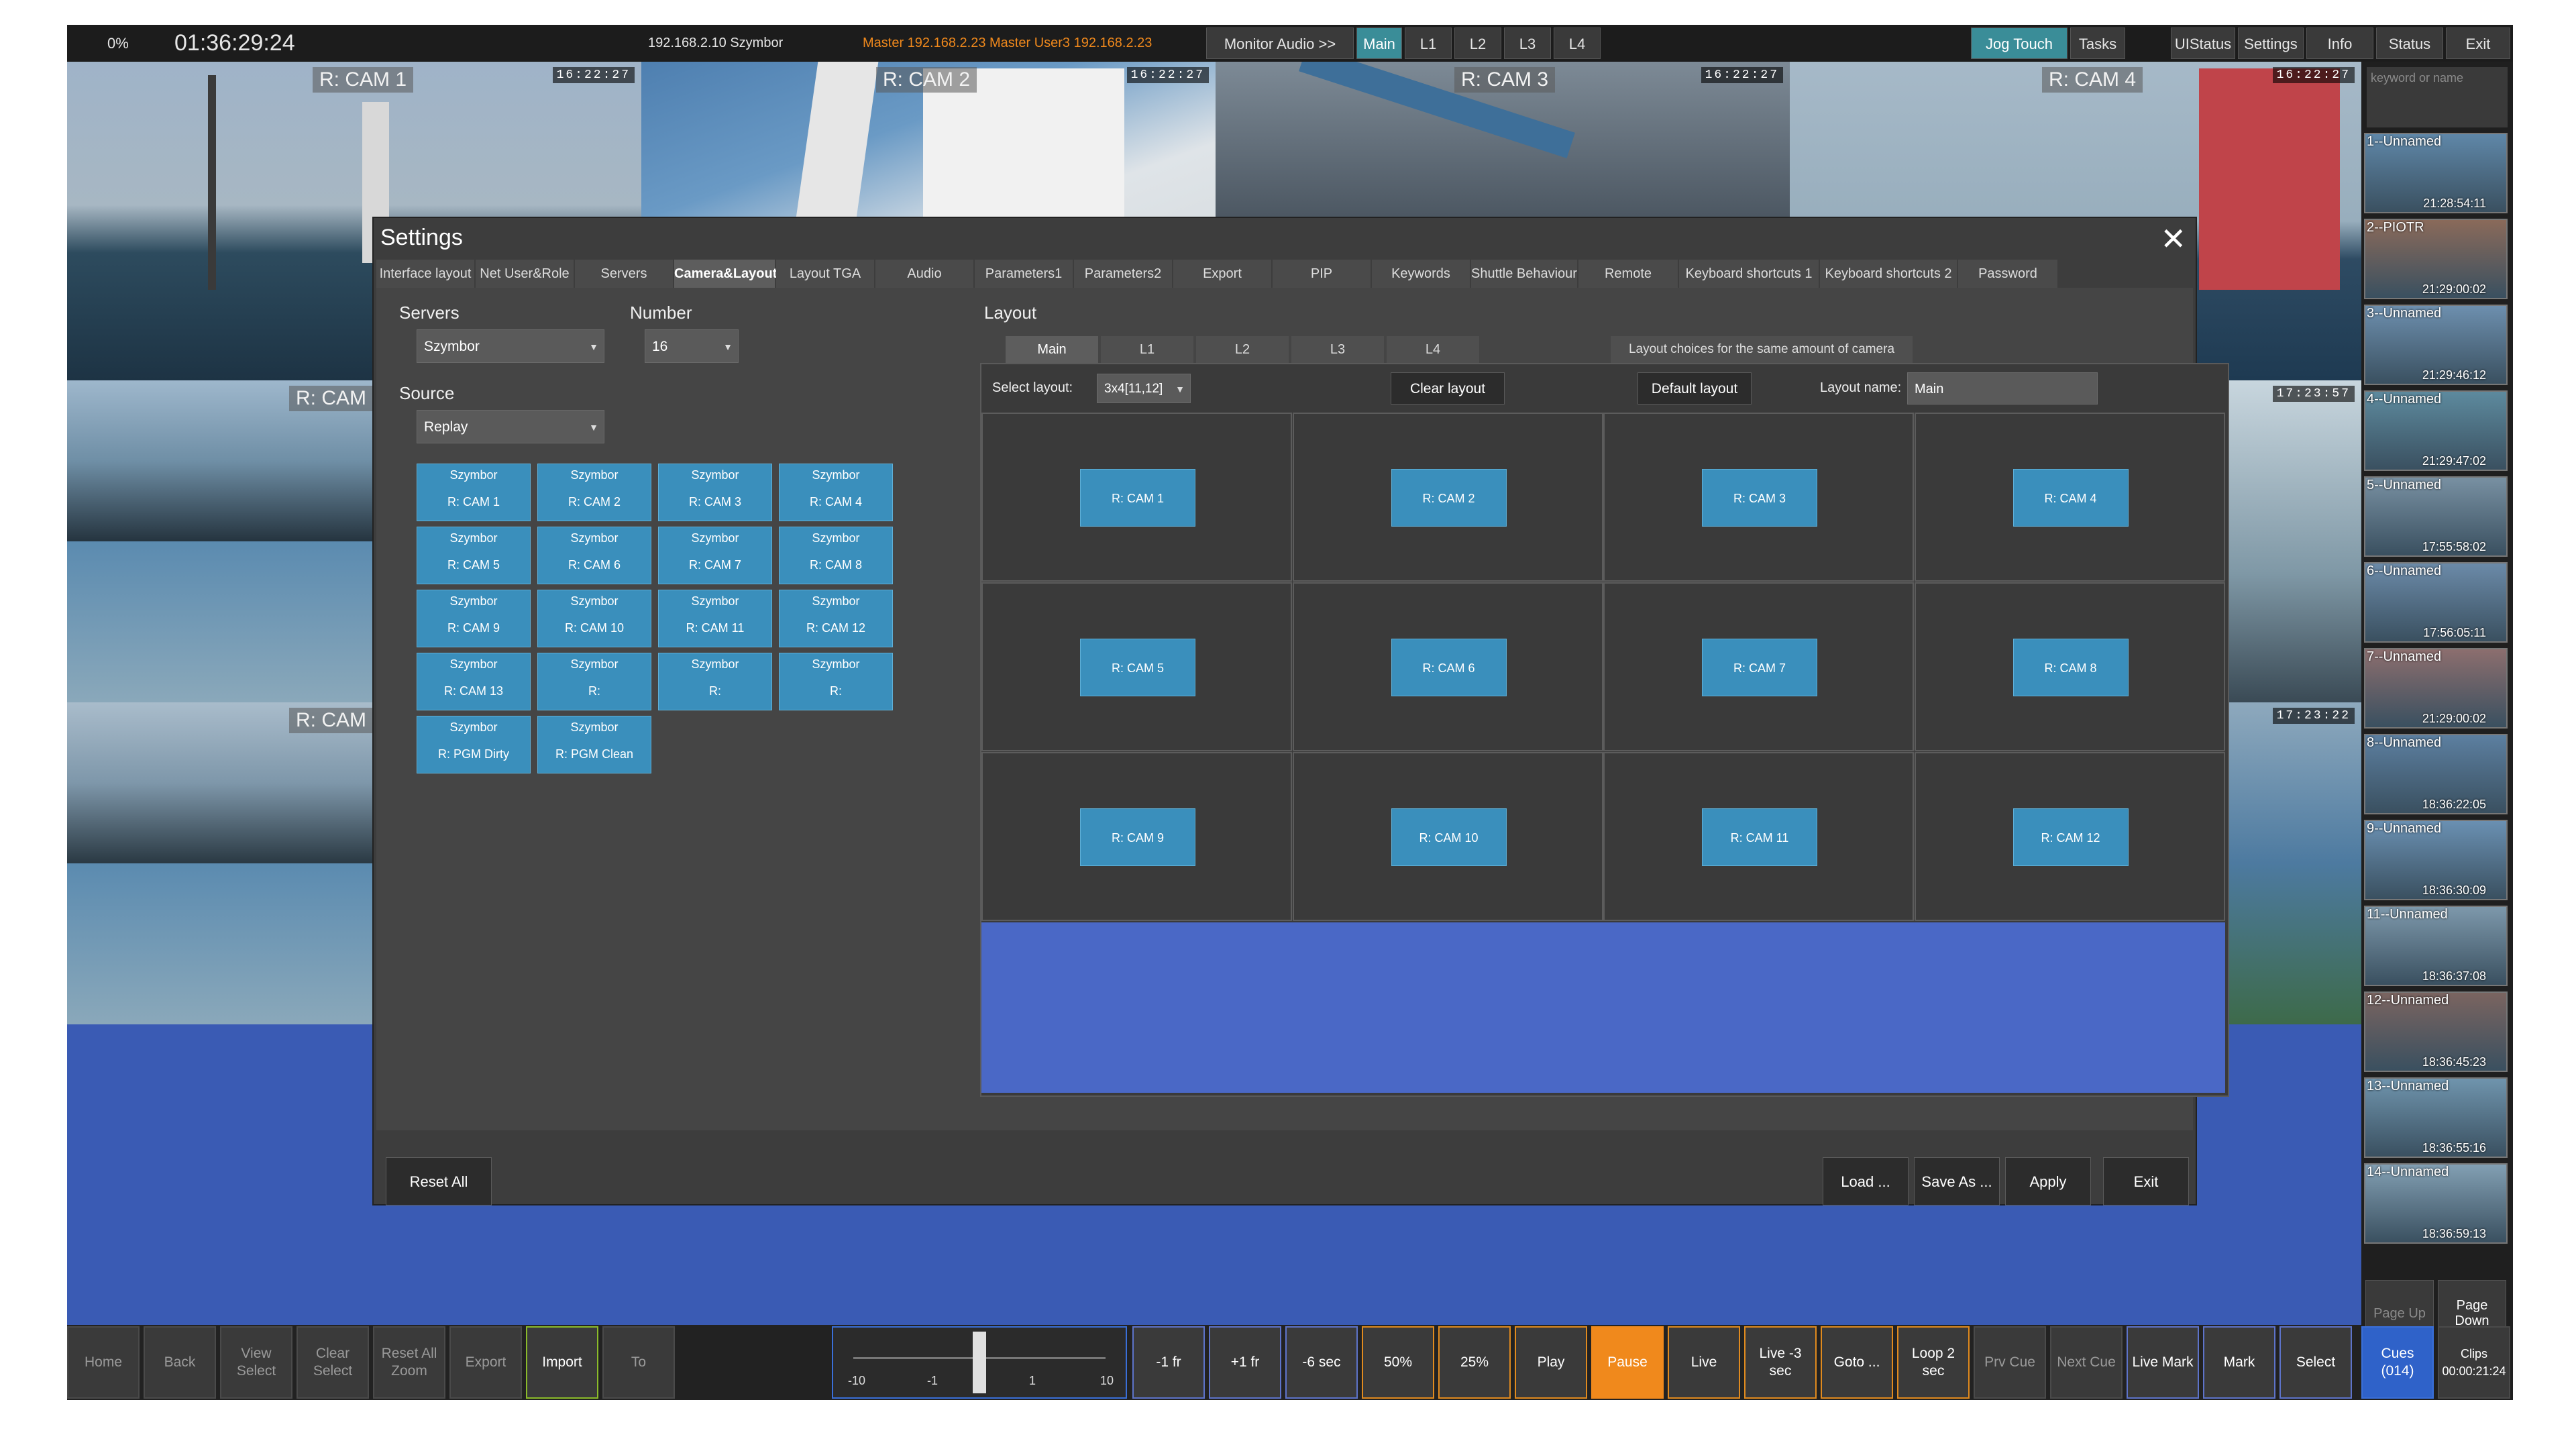 This screenshot has height=1449, width=2576. Describe the element at coordinates (2010, 1362) in the screenshot. I see `previous-cue-button: Prv Cue` at that location.